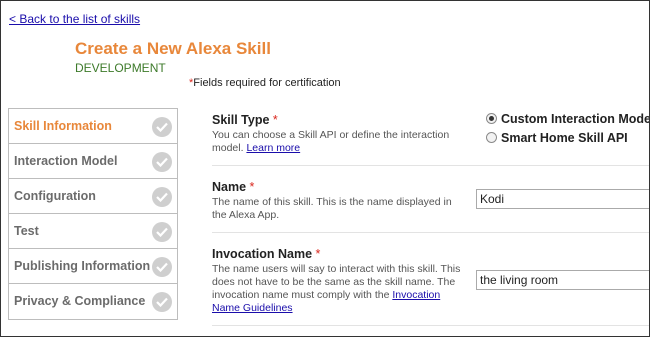 Image resolution: width=650 pixels, height=337 pixels. Describe the element at coordinates (262, 254) in the screenshot. I see `invocation-name-title: Invocation Name` at that location.